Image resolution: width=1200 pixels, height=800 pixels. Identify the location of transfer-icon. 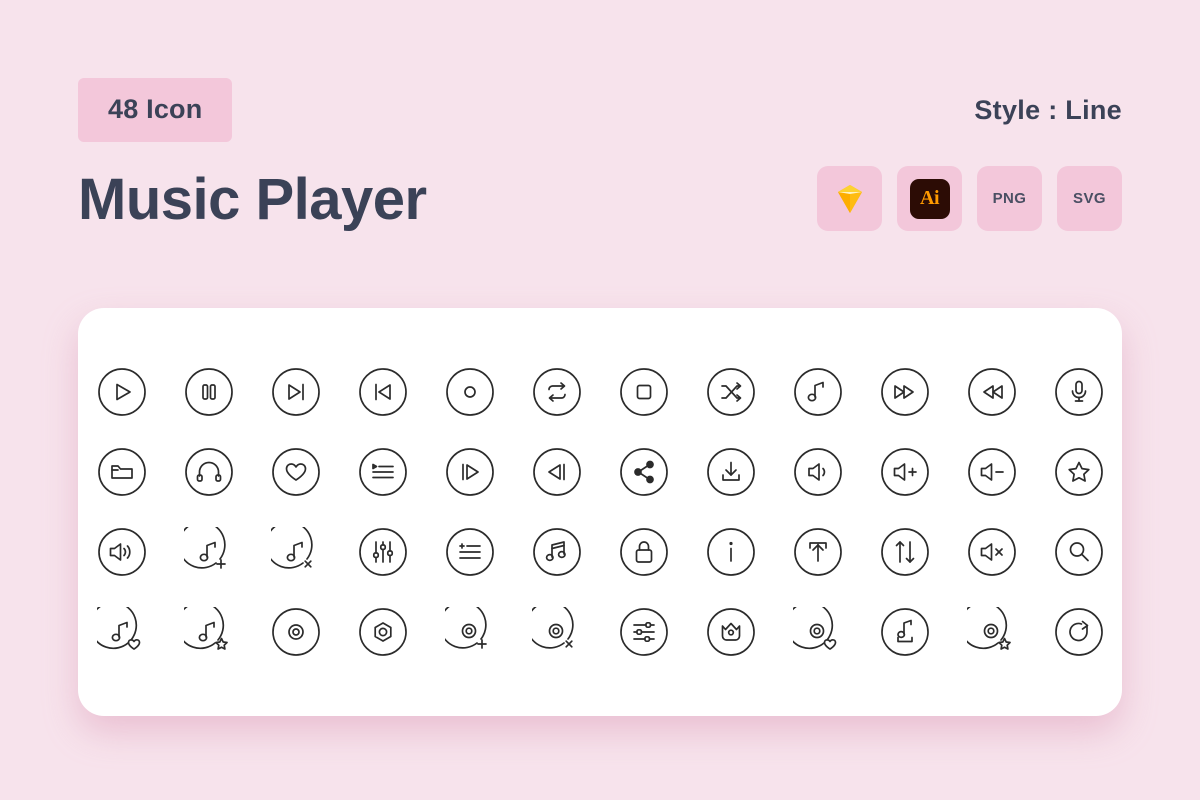
(905, 552).